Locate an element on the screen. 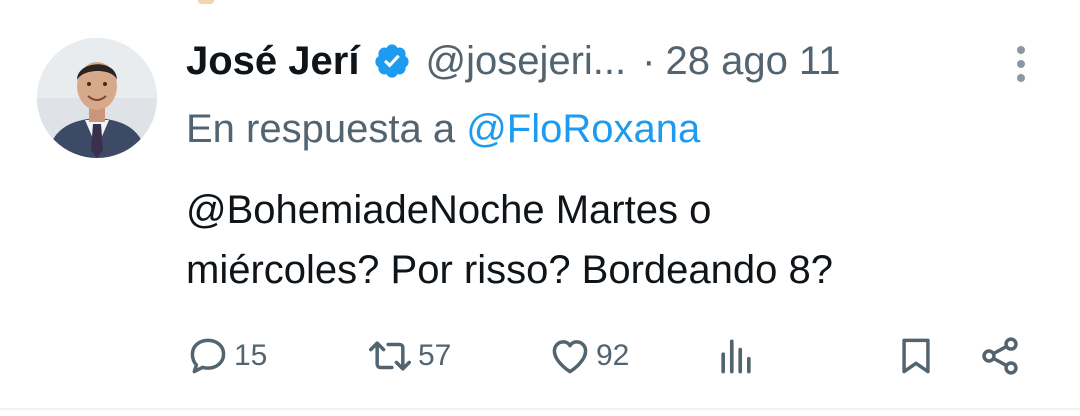  reply-button: 15 is located at coordinates (226, 356).